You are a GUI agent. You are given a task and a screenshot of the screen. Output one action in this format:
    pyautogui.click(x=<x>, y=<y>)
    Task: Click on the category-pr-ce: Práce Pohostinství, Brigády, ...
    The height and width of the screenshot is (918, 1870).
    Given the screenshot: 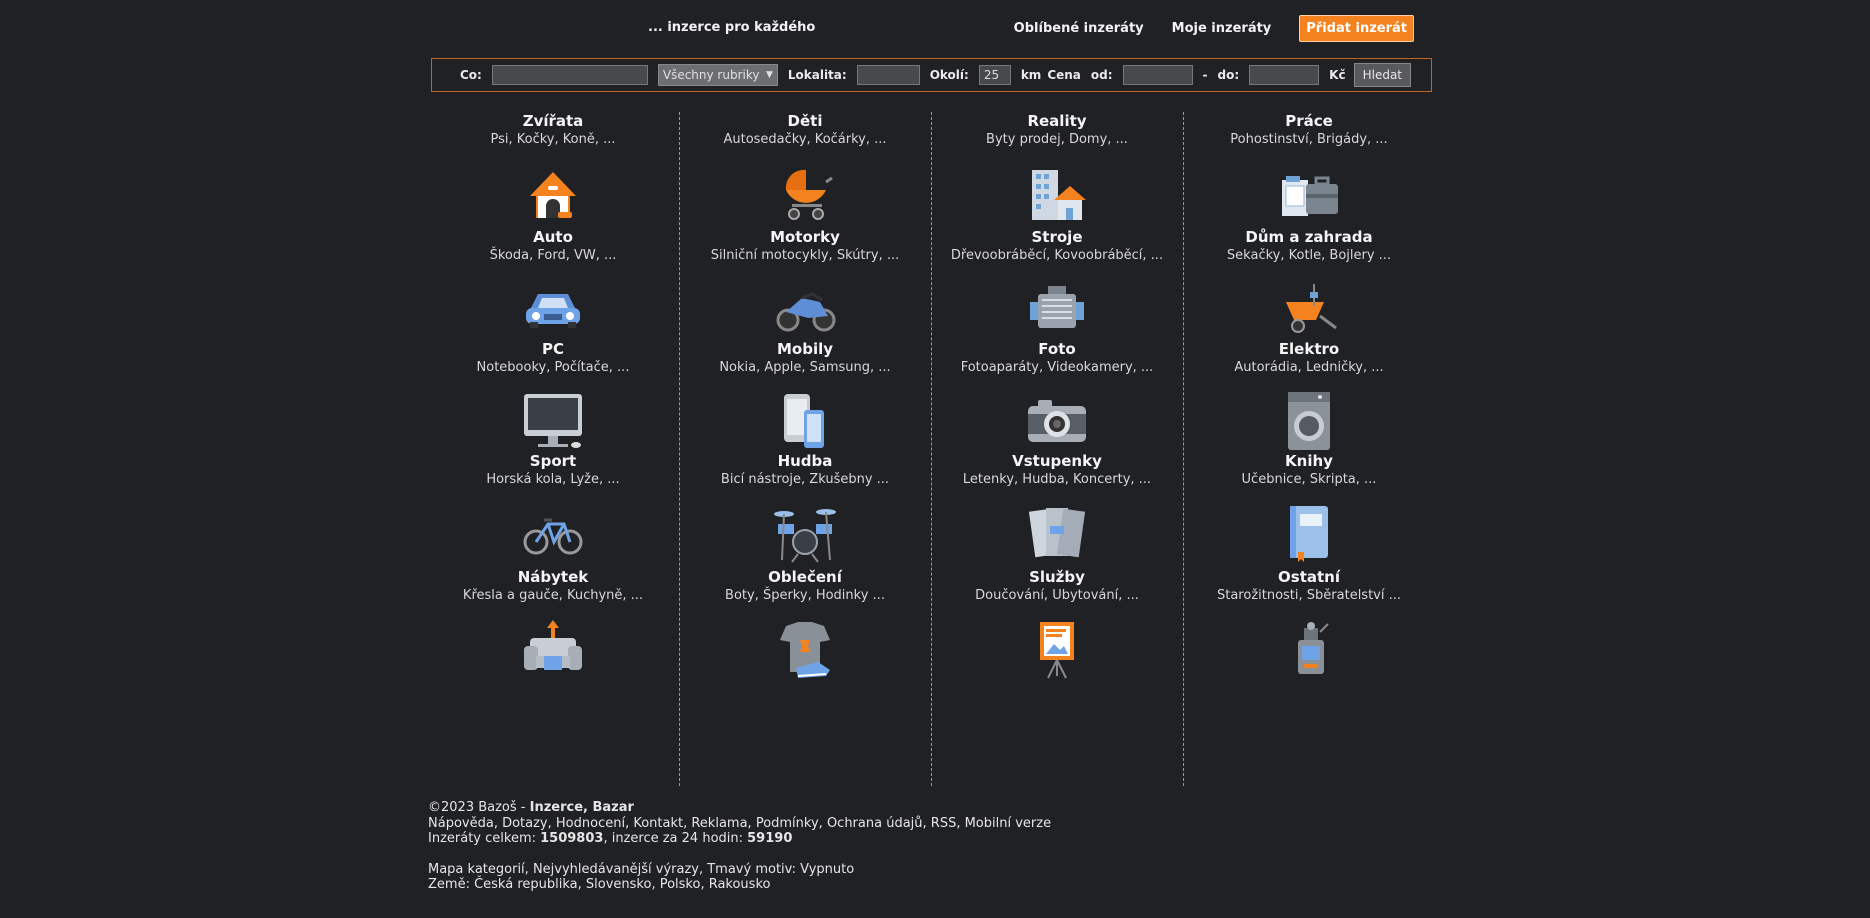 What is the action you would take?
    pyautogui.click(x=1309, y=169)
    